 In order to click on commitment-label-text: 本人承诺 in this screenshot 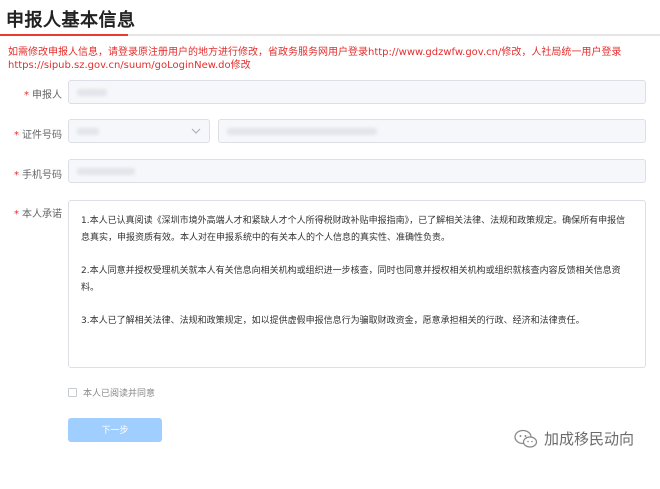, I will do `click(42, 214)`.